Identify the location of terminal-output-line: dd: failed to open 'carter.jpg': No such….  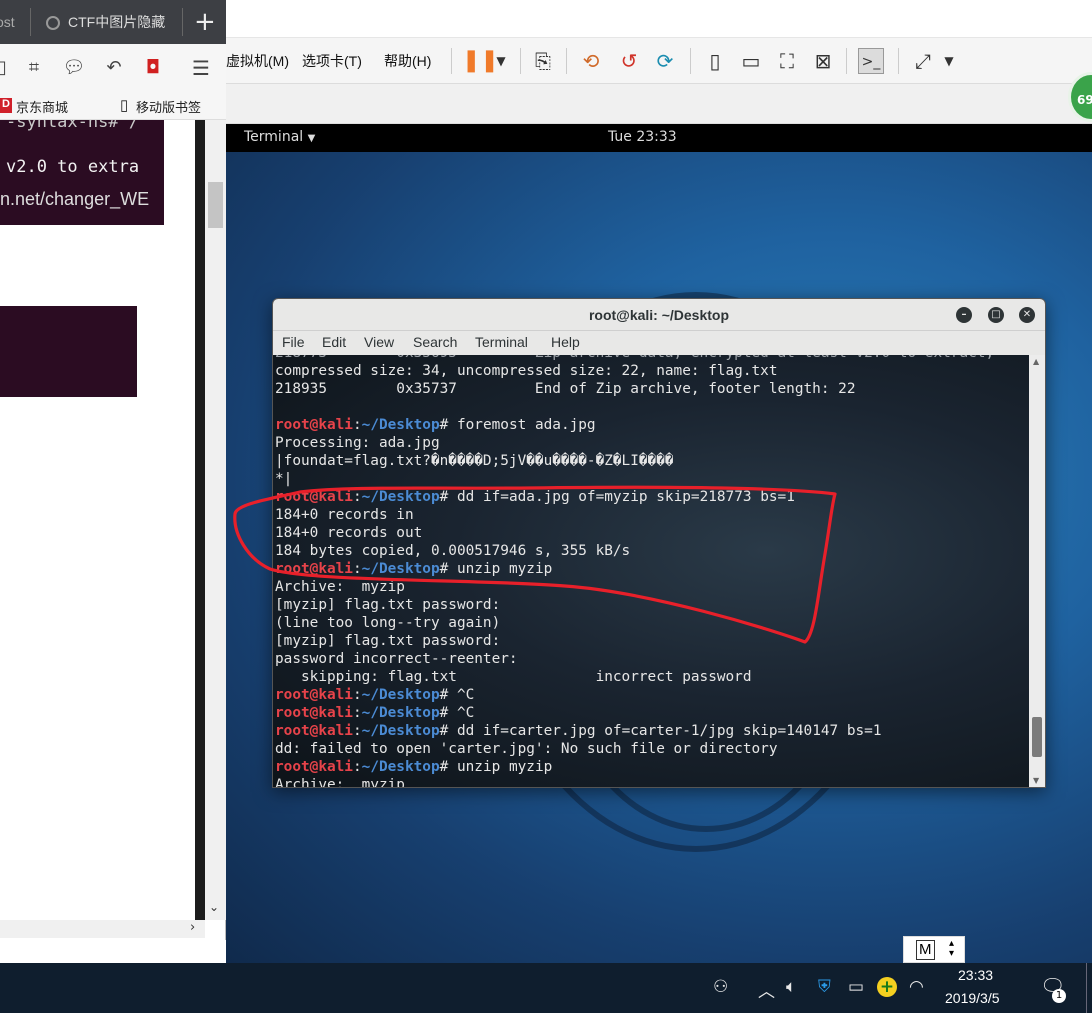
(634, 749).